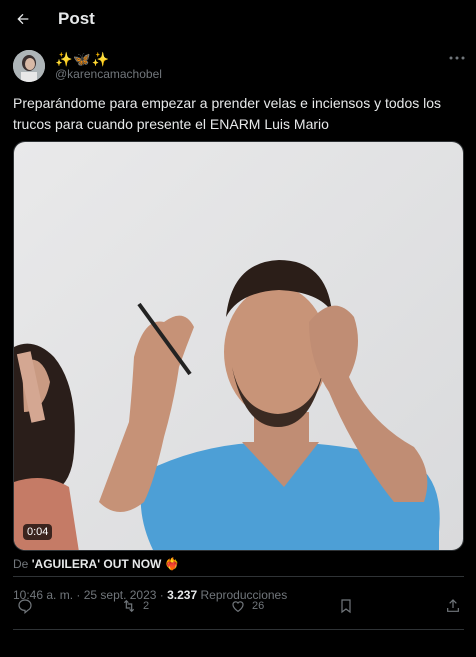 The width and height of the screenshot is (476, 657). I want to click on like-button: 26, so click(247, 606).